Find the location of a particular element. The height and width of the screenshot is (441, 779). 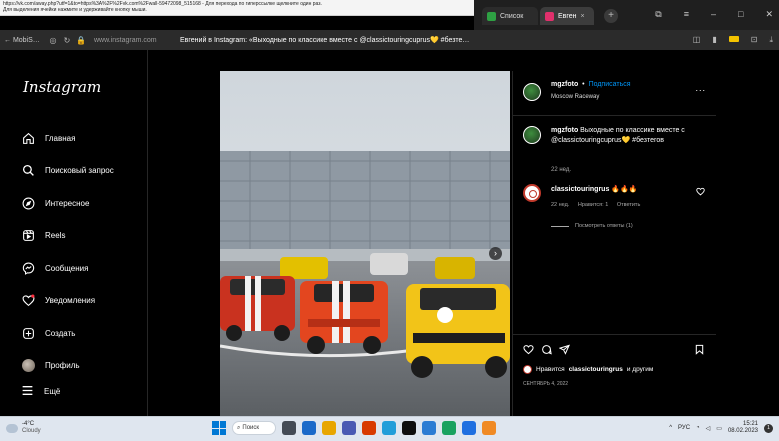

notification-badge: 1 is located at coordinates (768, 428).